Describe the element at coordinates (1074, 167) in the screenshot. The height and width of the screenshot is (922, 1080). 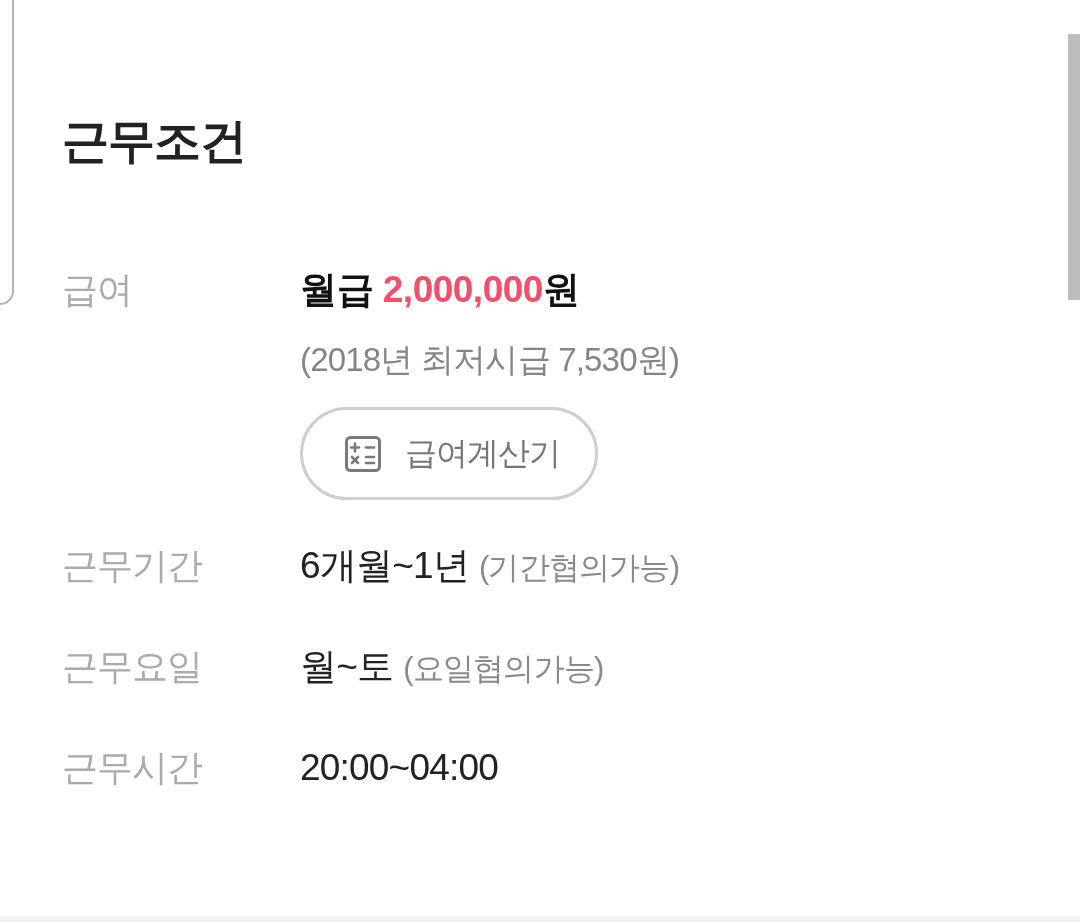
I see `scrollbar-thumb` at that location.